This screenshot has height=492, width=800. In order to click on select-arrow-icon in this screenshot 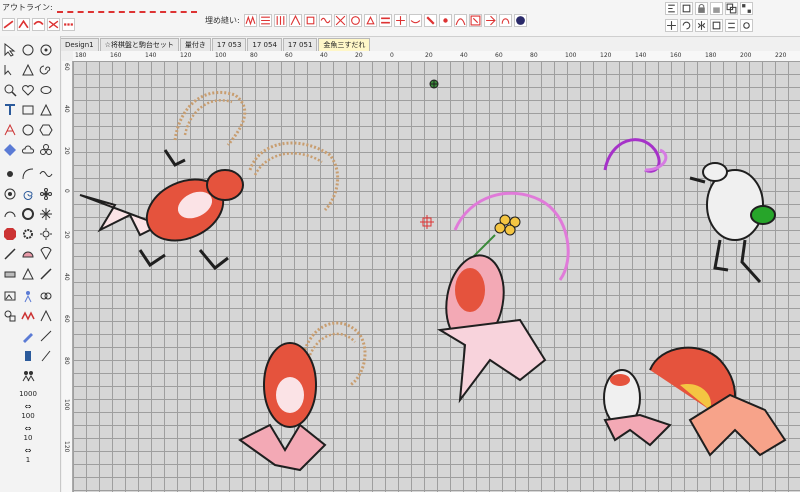, I will do `click(9, 49)`.